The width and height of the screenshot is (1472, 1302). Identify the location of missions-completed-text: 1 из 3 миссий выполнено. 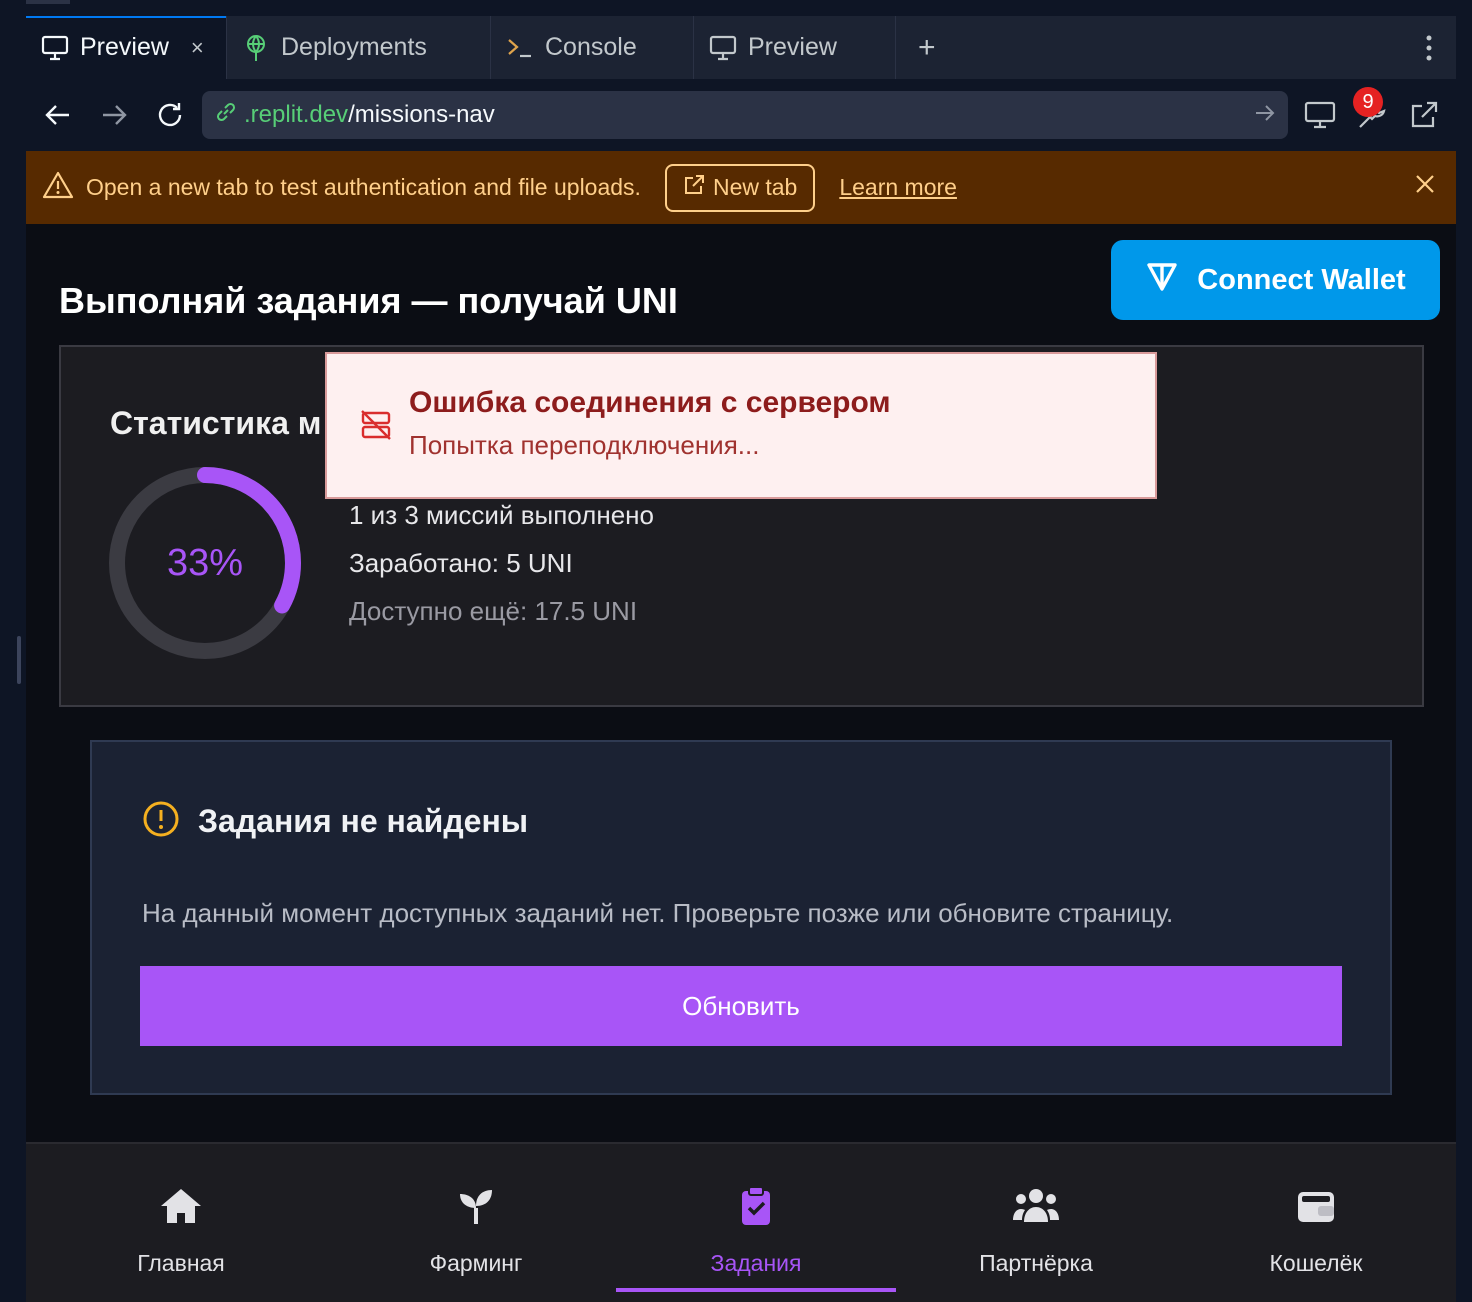
(501, 515).